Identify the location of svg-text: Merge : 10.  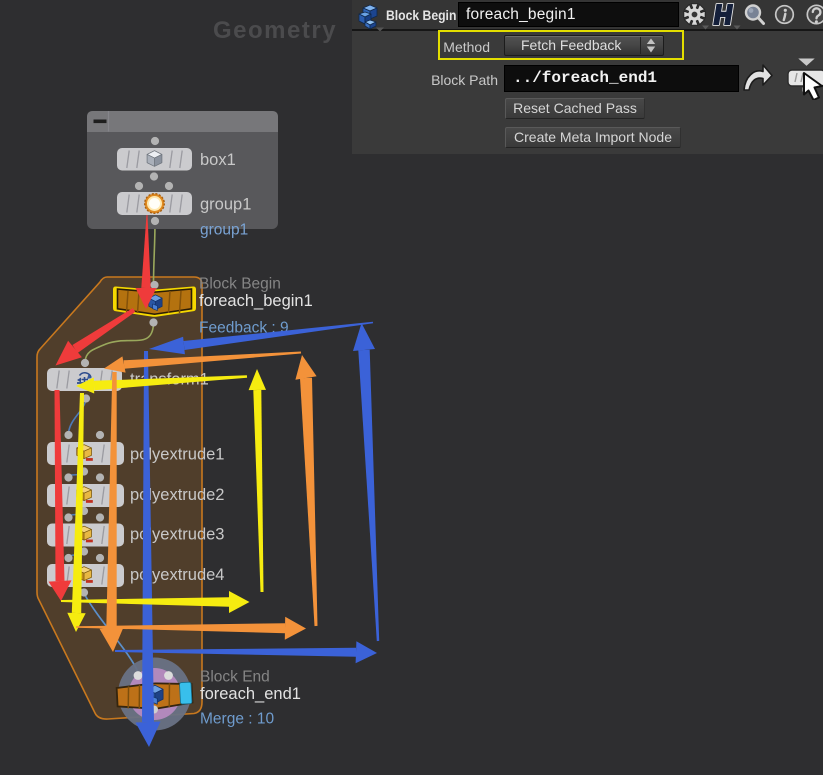
(237, 719).